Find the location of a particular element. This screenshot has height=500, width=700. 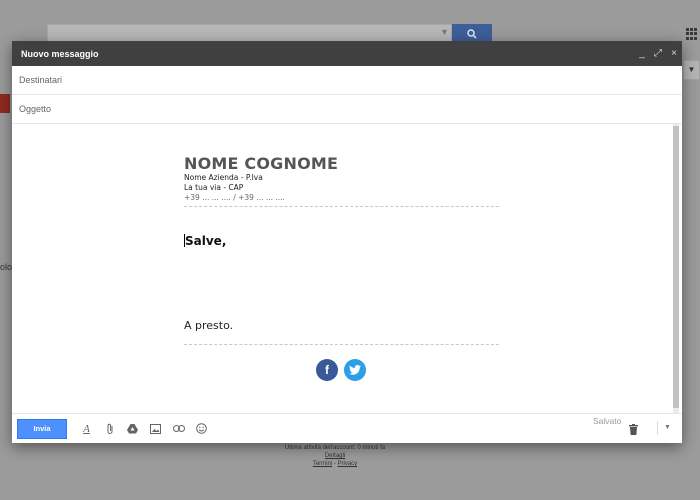

compose-titlebar: Nuovo messaggio _ ⤢ × is located at coordinates (347, 53).